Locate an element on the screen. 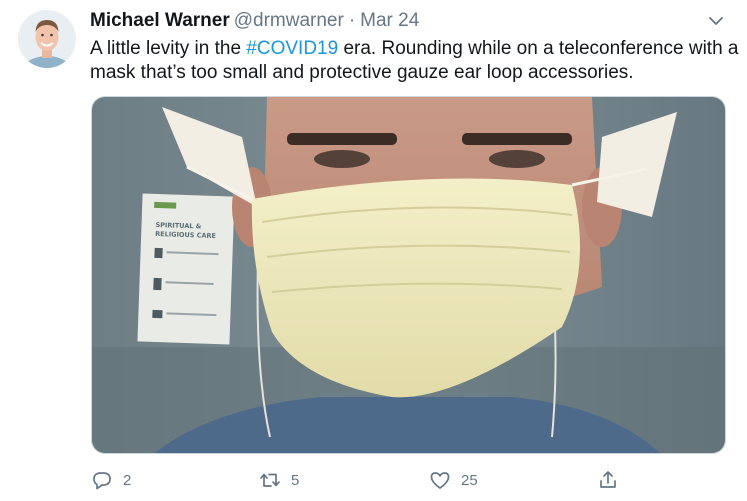  avatar is located at coordinates (47, 39).